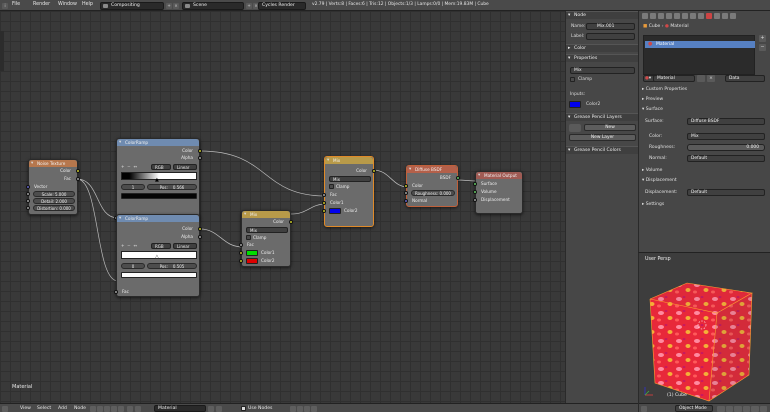  What do you see at coordinates (602, 48) in the screenshot?
I see `panel-color-header: Color` at bounding box center [602, 48].